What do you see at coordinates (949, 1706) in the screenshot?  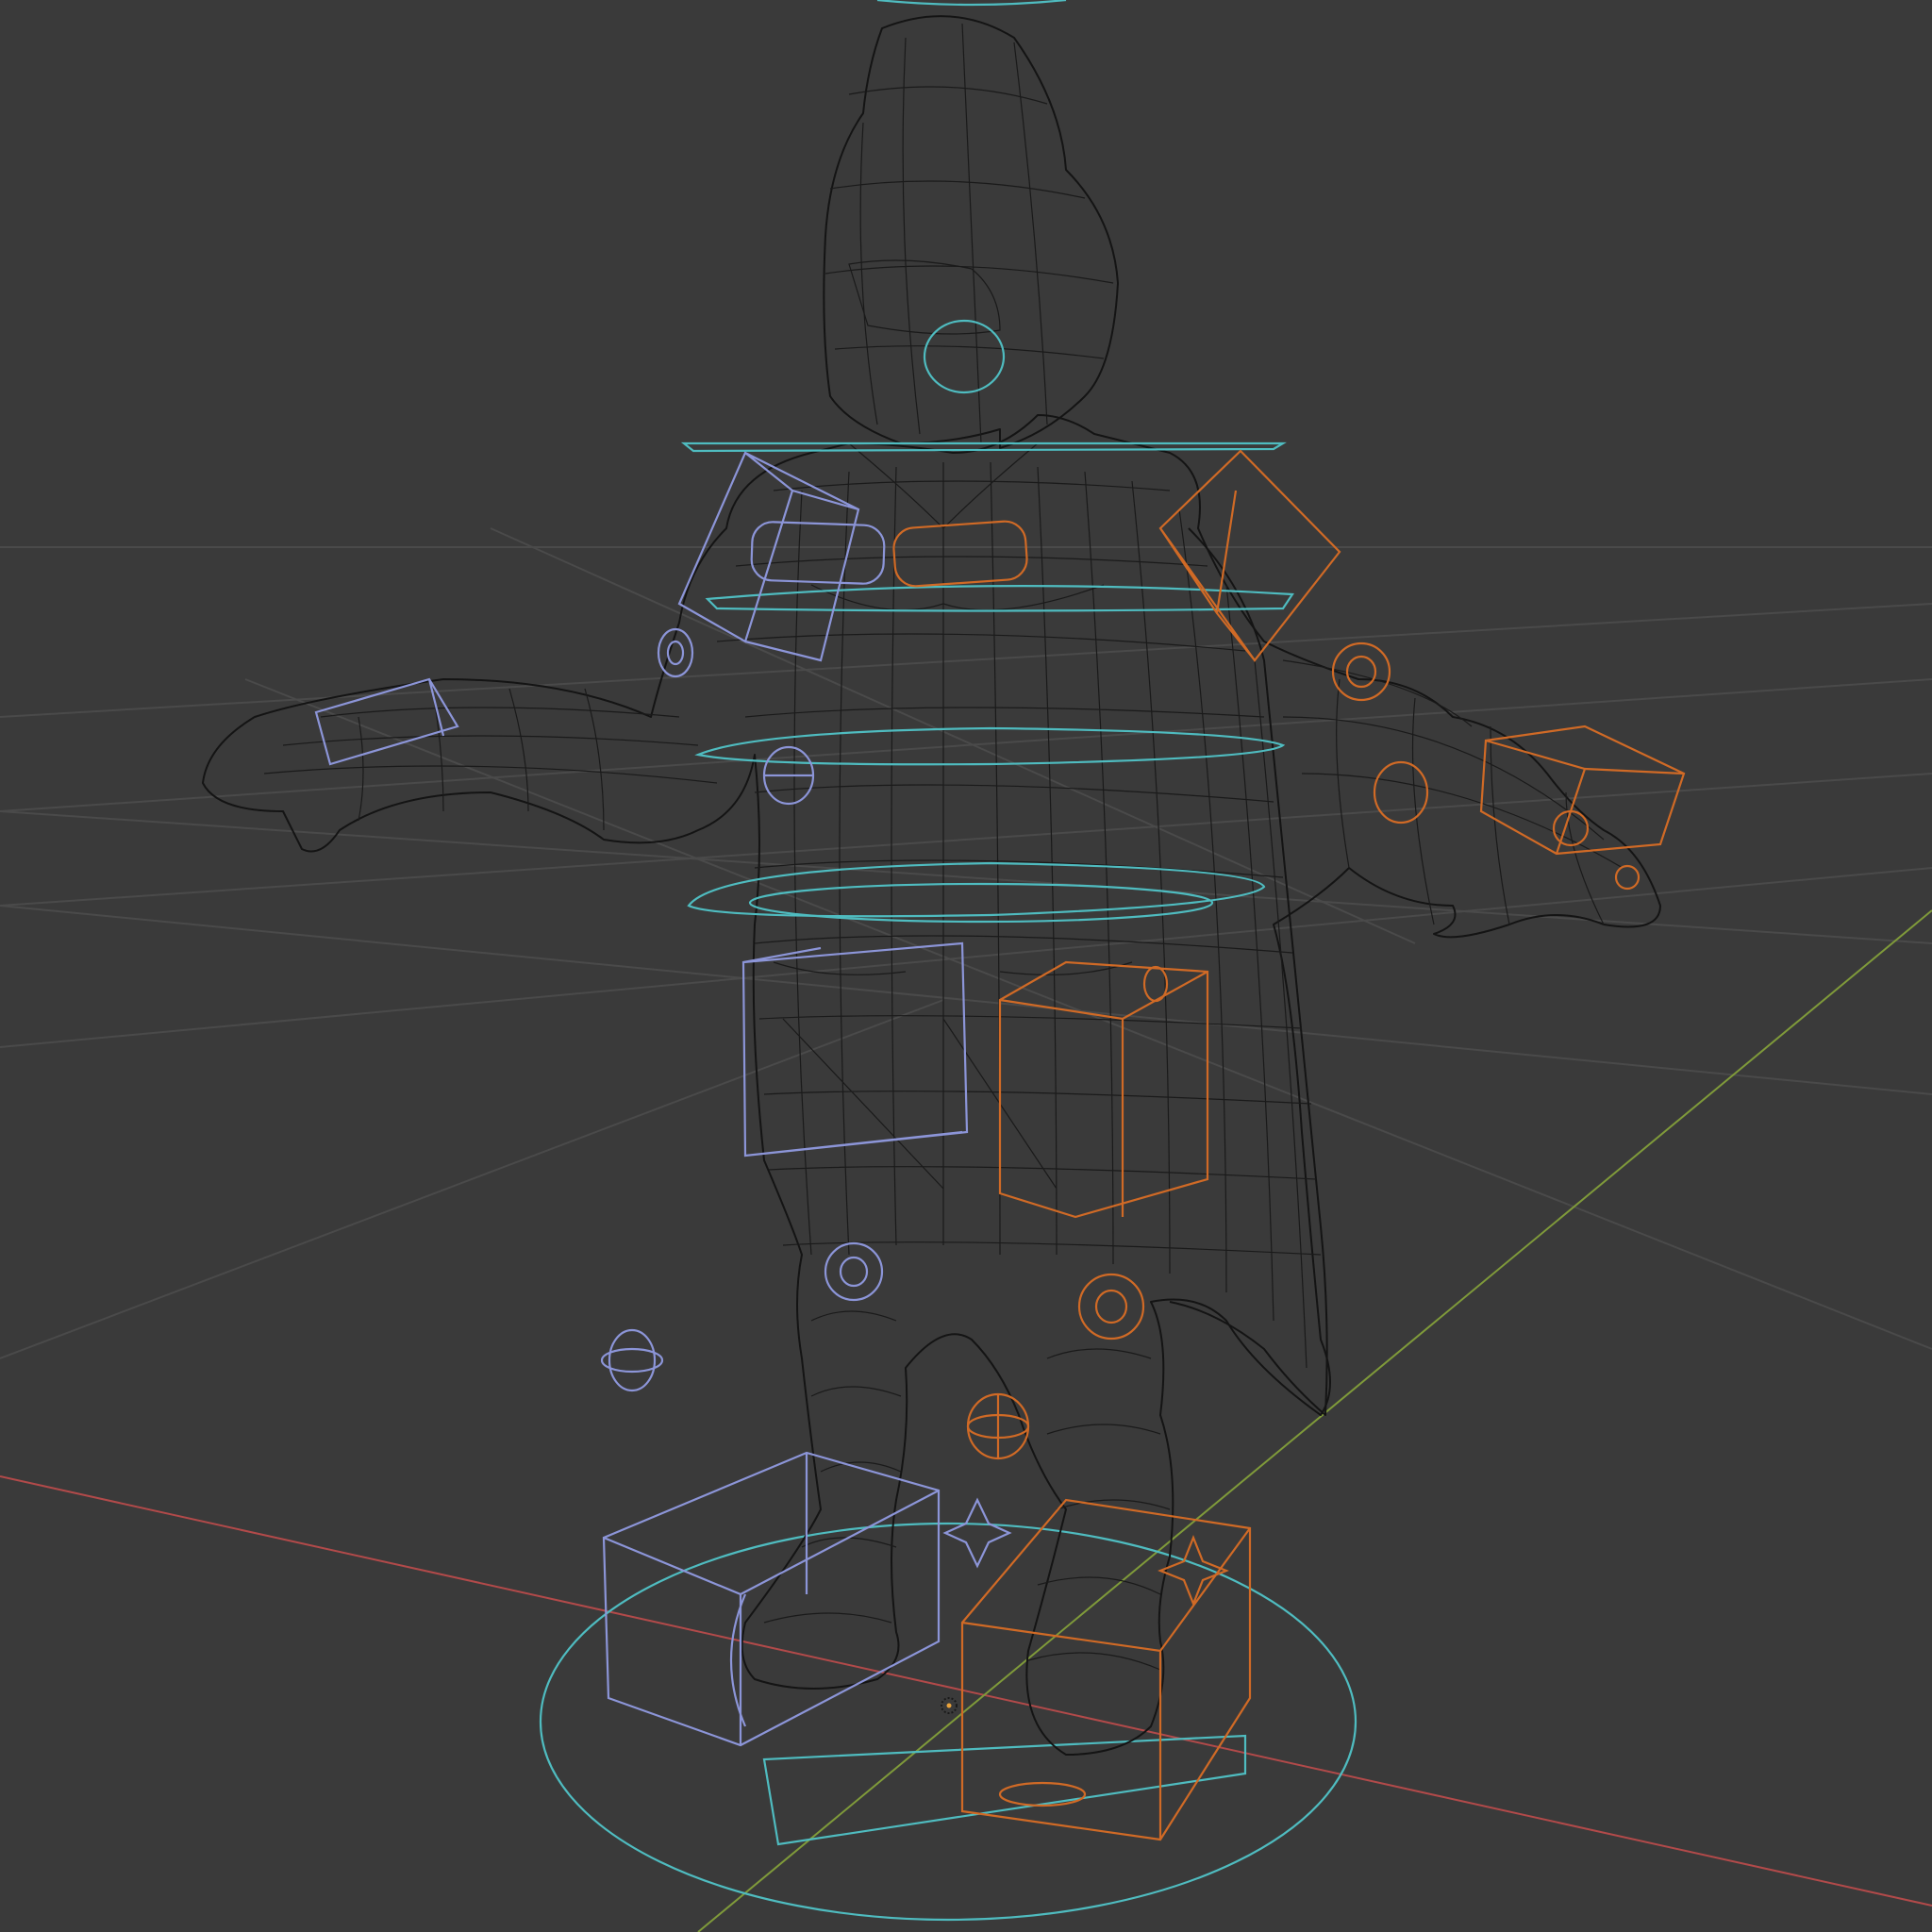 I see `object-origin-icon` at bounding box center [949, 1706].